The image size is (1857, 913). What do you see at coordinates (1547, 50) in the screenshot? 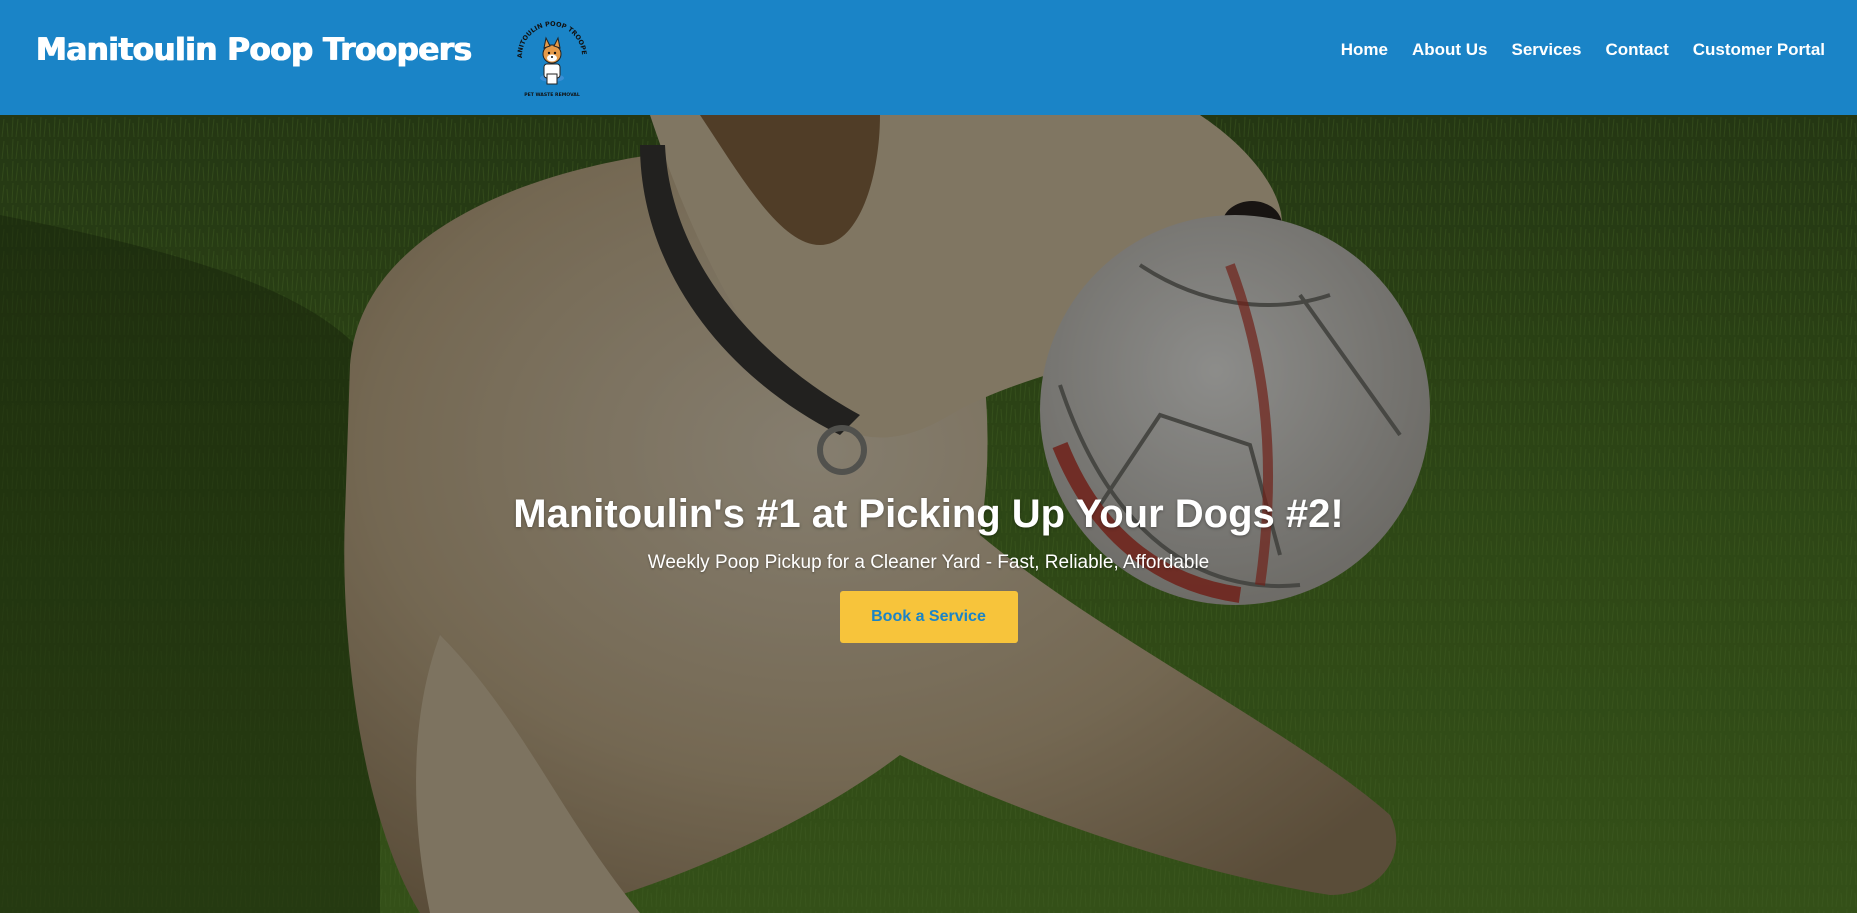
I see `nav-services: Services` at bounding box center [1547, 50].